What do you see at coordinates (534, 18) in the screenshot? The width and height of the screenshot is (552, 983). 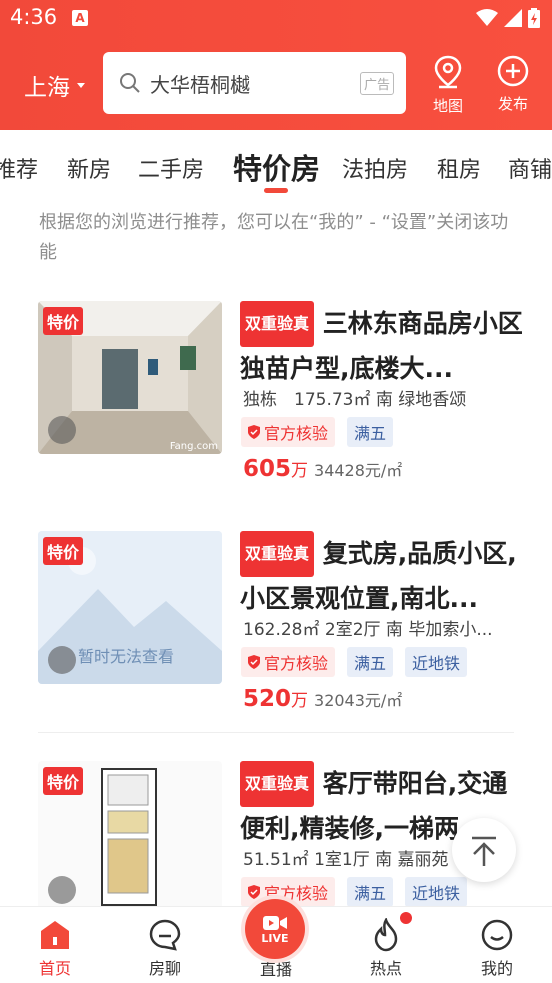 I see `battery-icon` at bounding box center [534, 18].